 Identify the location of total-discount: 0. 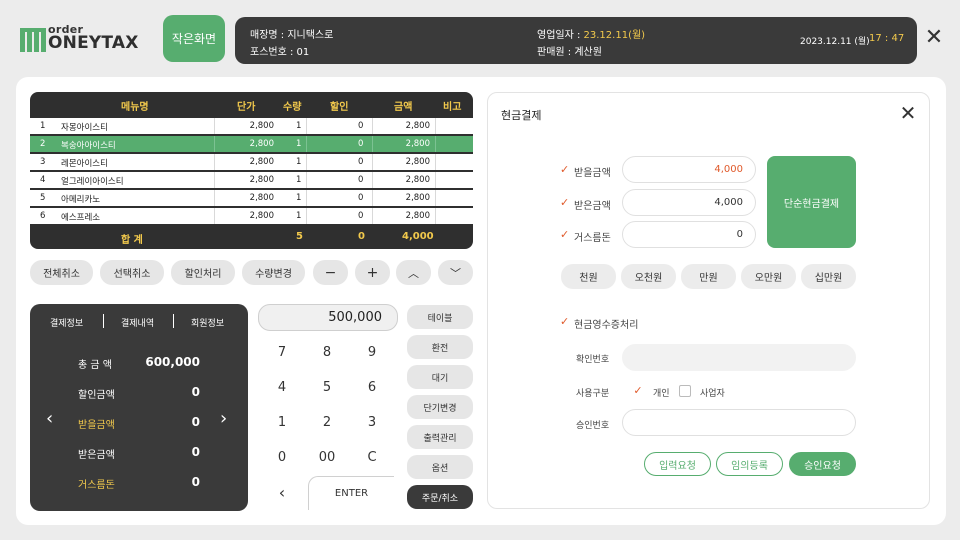
(361, 236).